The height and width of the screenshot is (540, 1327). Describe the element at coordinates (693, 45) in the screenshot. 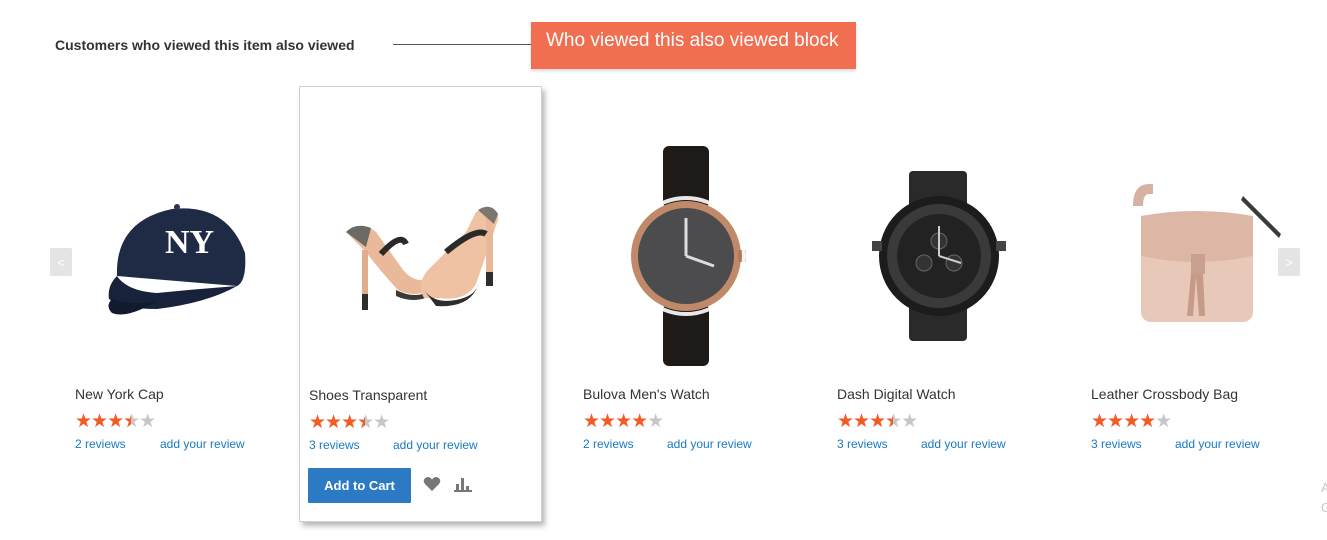

I see `callout-label: Who viewed this also viewed block` at that location.